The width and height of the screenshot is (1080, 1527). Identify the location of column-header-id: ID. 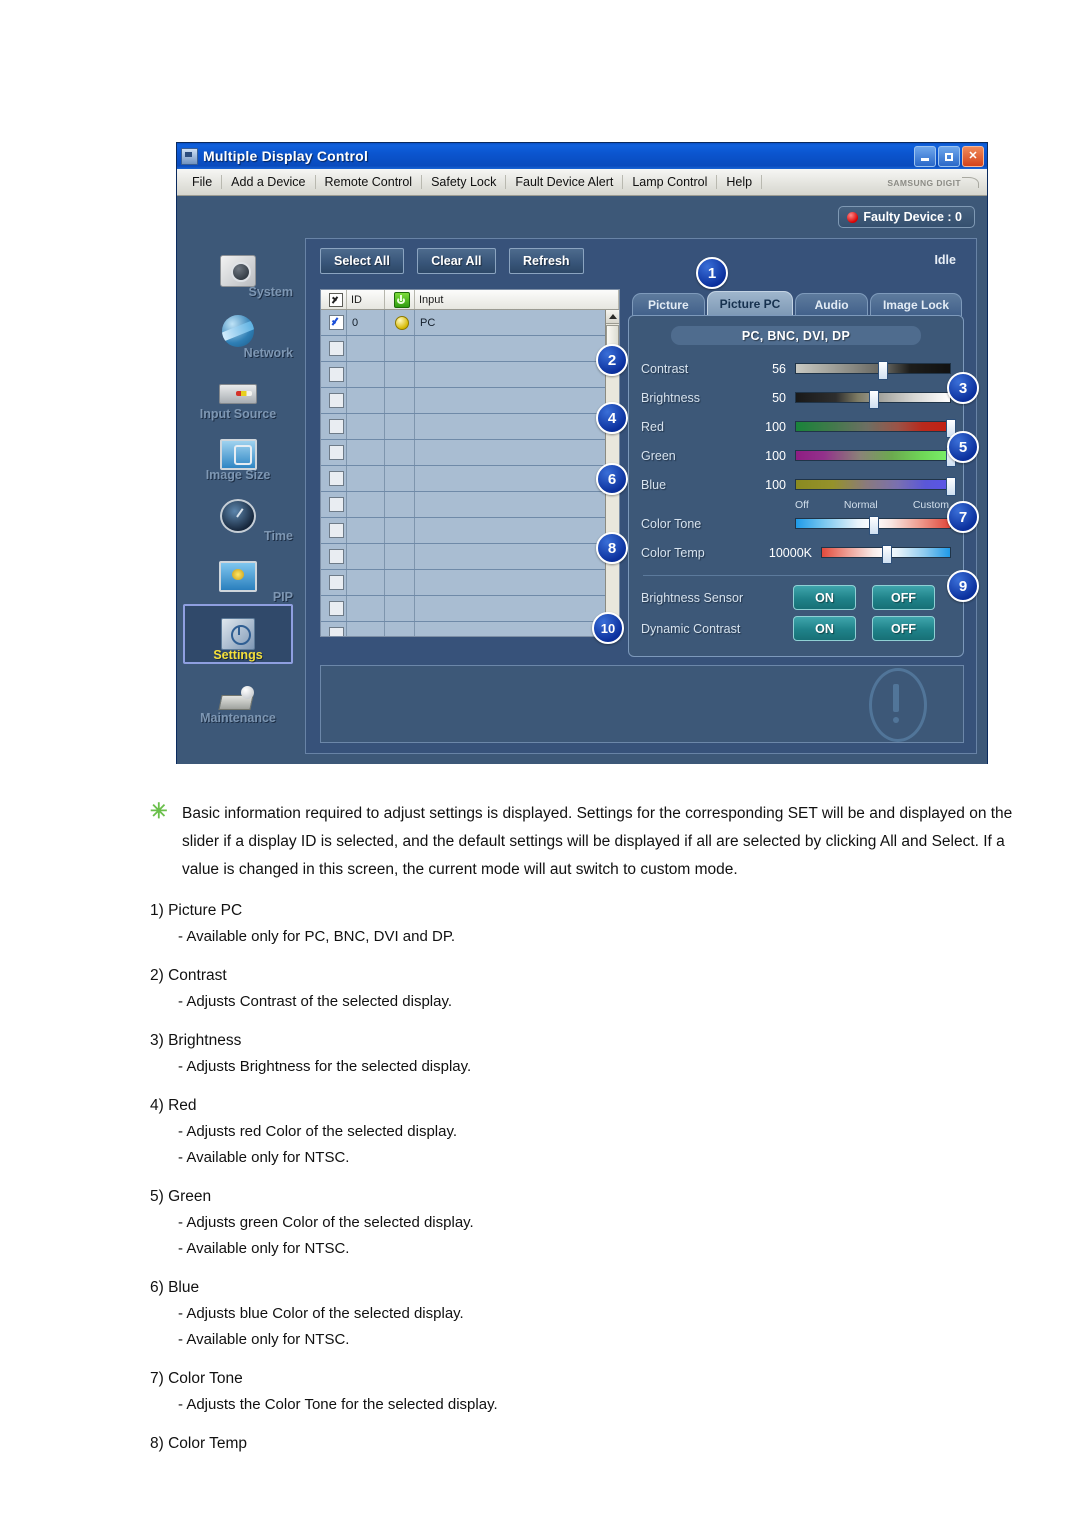
(366, 299).